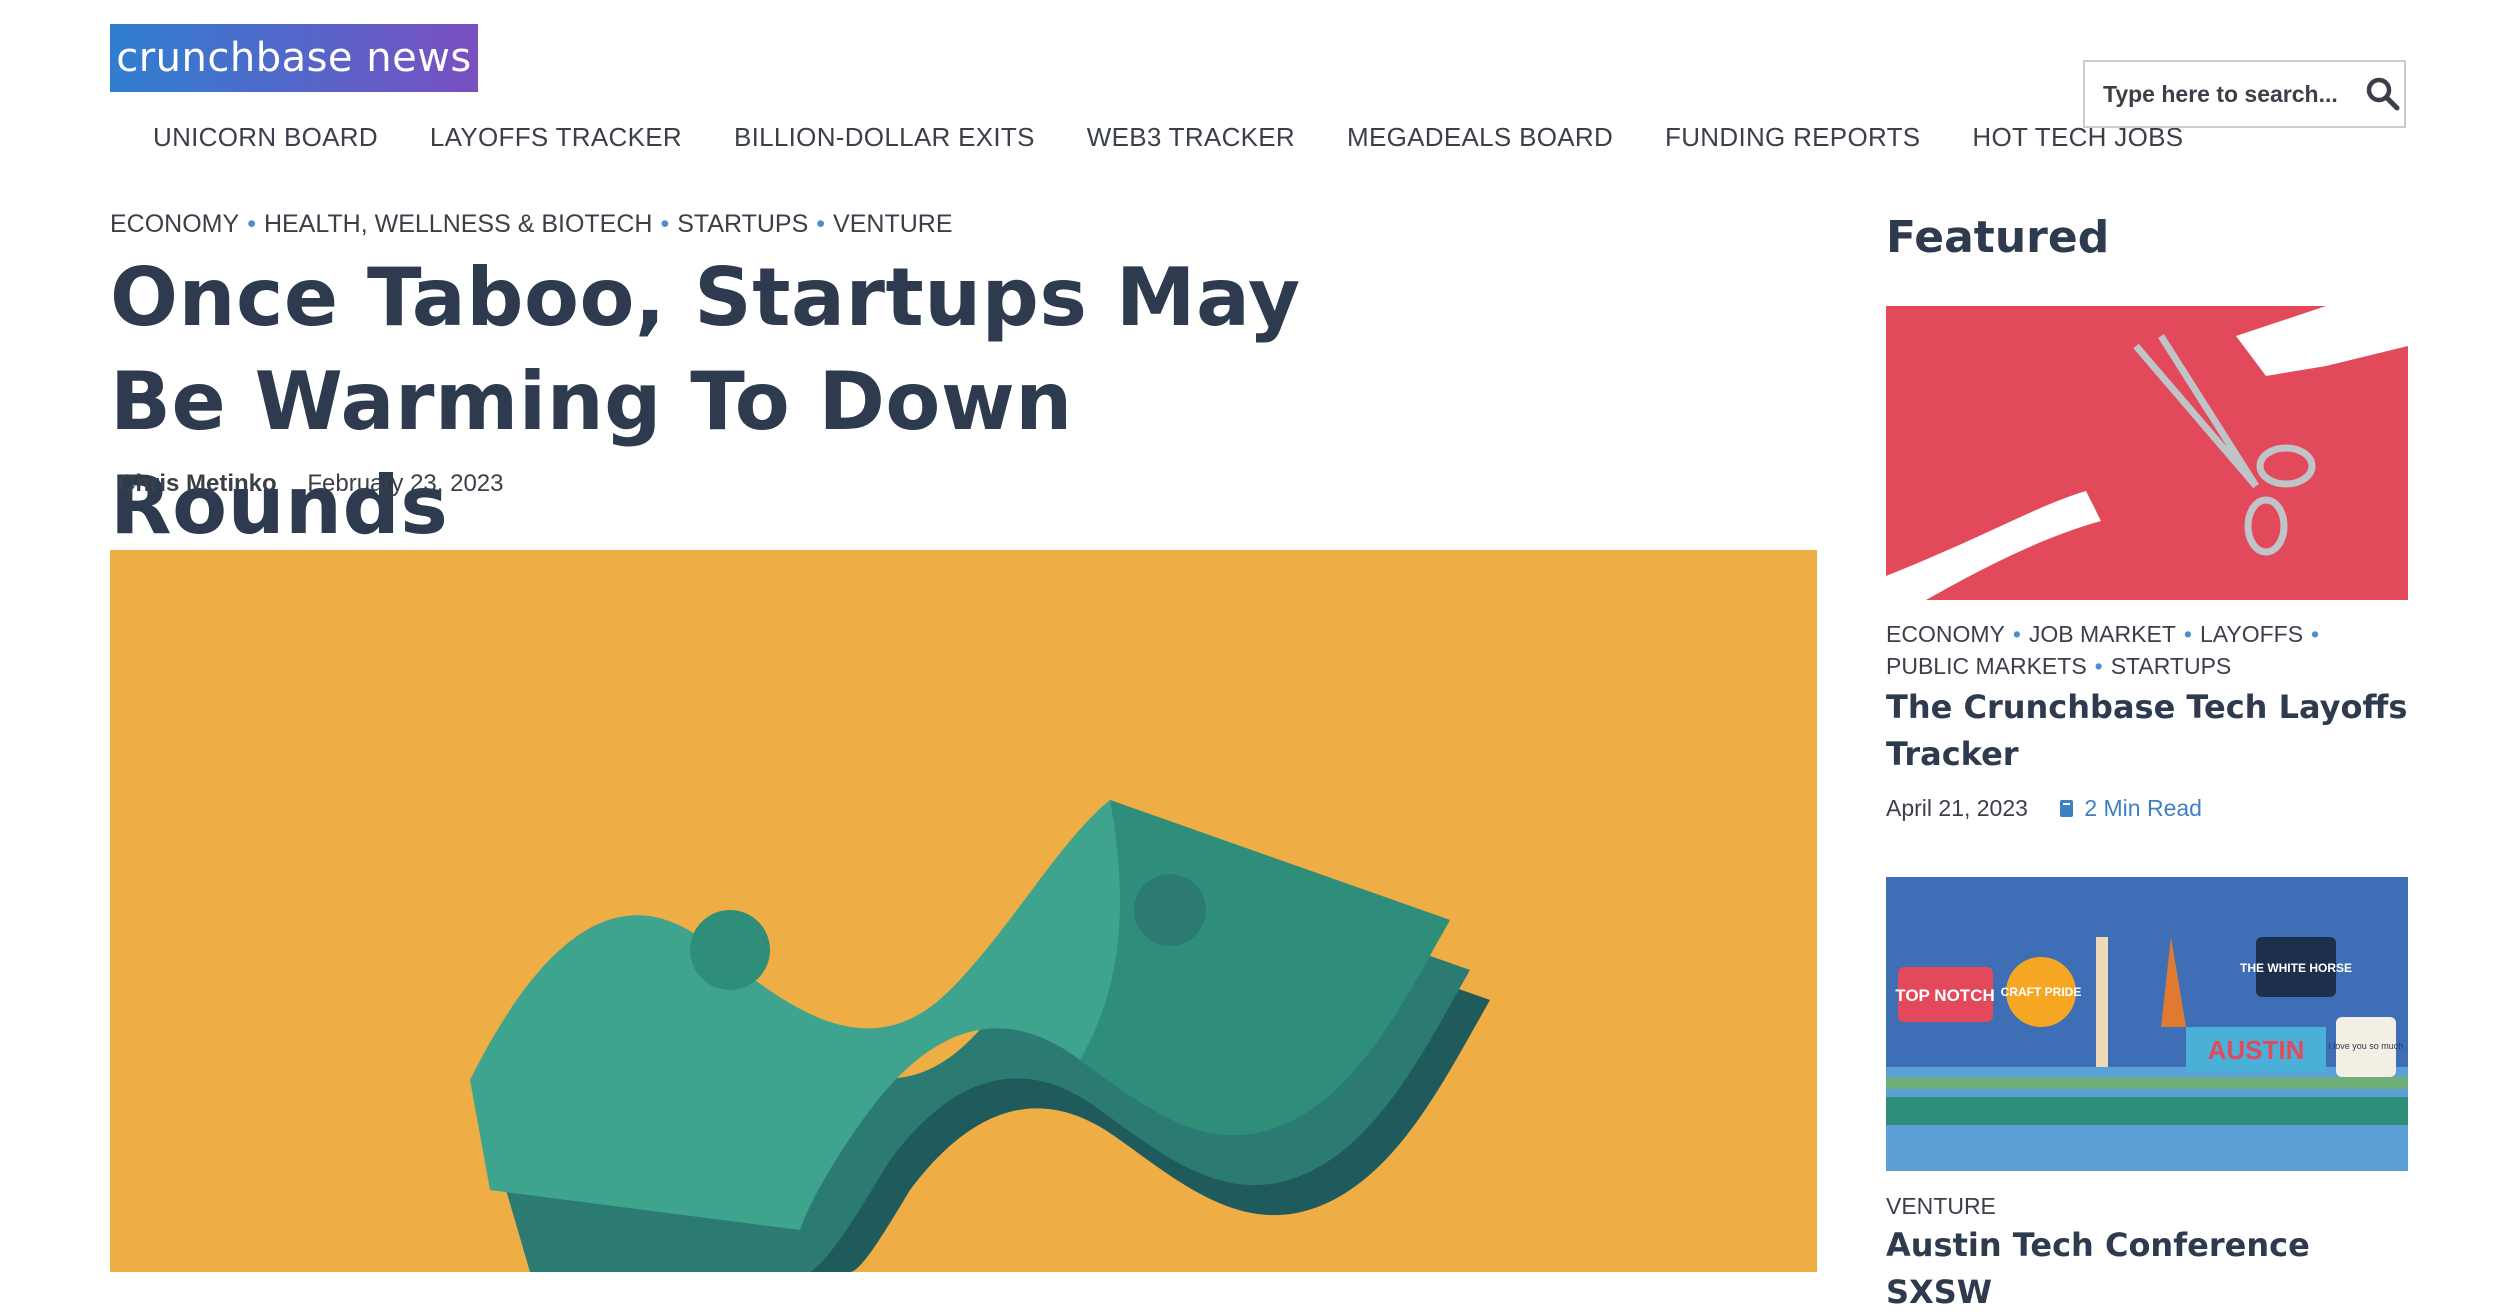 This screenshot has height=1316, width=2500. What do you see at coordinates (2146, 1206) in the screenshot?
I see `featured-card-2-categories: VENTURE` at bounding box center [2146, 1206].